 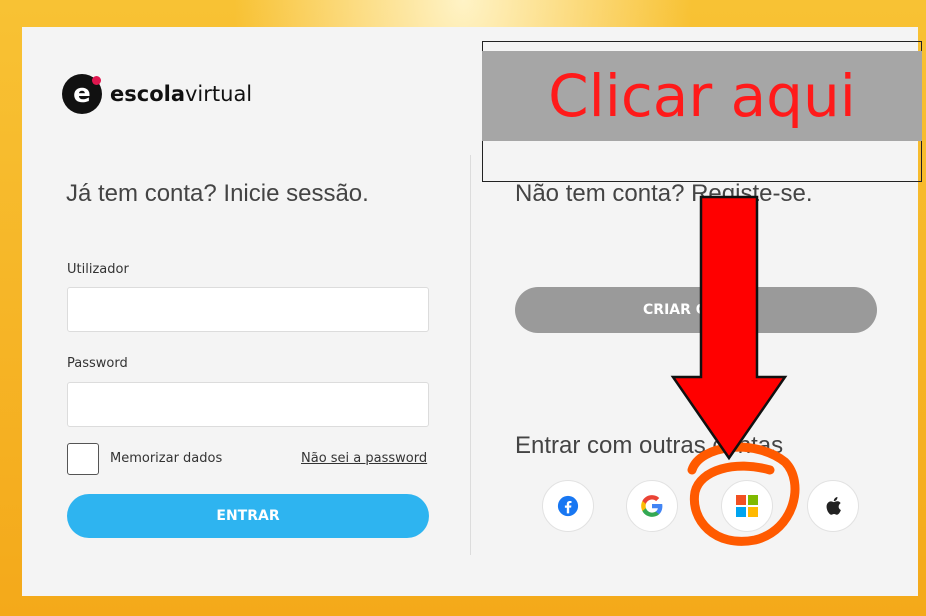 I want to click on callout-label: Clicar aqui, so click(x=702, y=96).